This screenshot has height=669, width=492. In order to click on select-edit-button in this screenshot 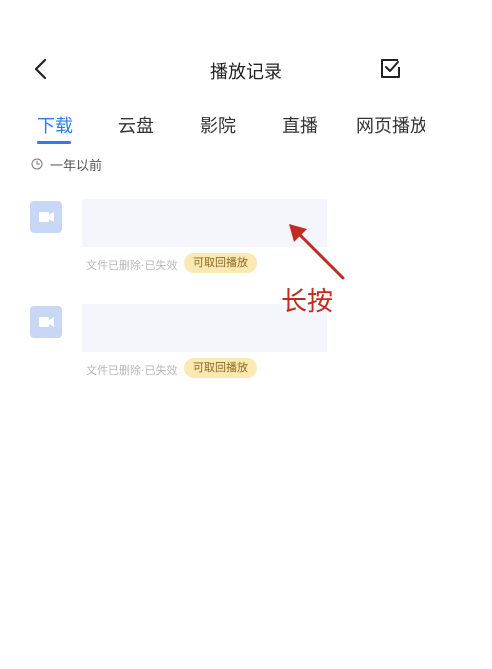, I will do `click(391, 69)`.